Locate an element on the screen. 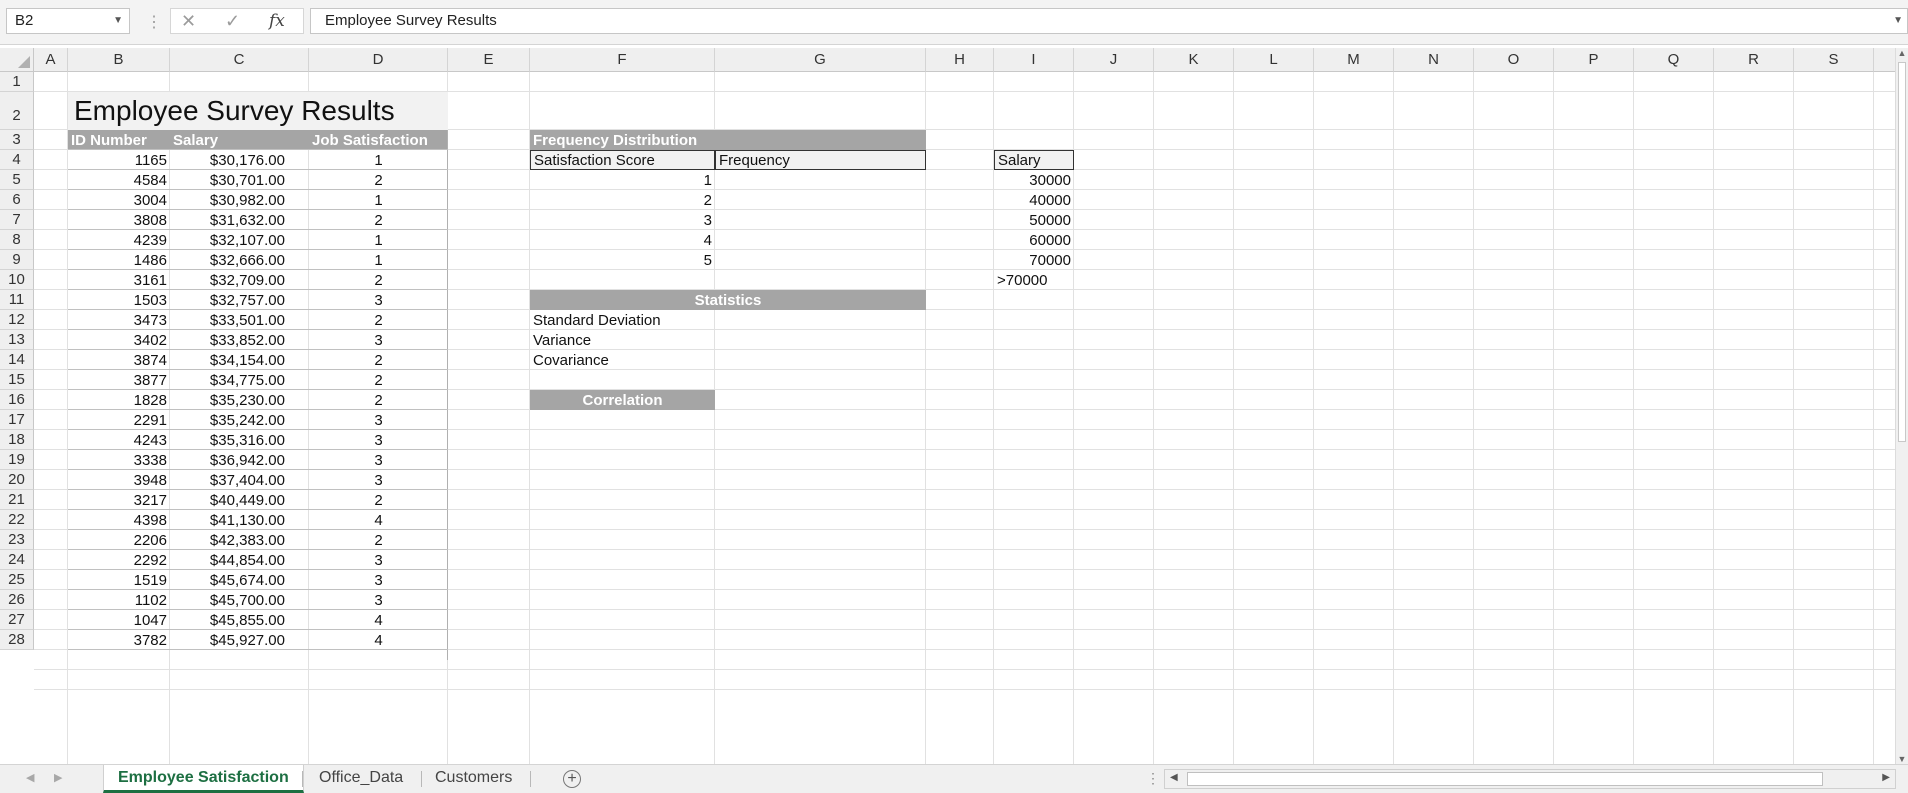 This screenshot has height=793, width=1908. id-number-cell: 3004 is located at coordinates (119, 200).